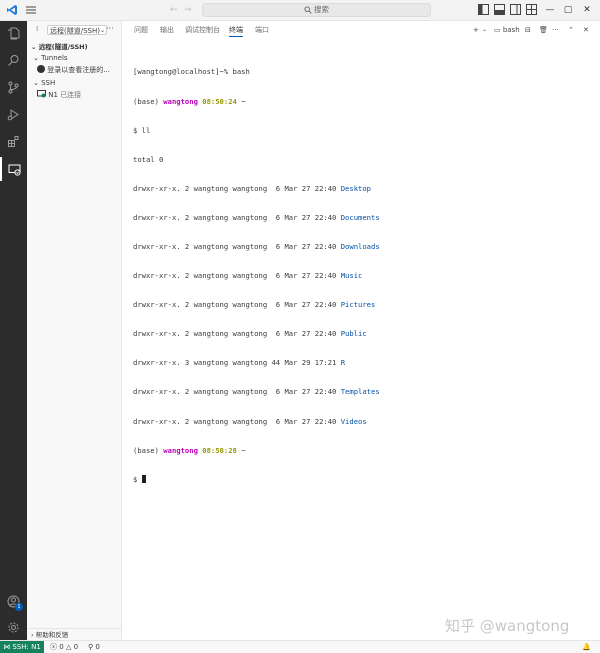 The height and width of the screenshot is (653, 600). I want to click on search-label: 搜索, so click(321, 9).